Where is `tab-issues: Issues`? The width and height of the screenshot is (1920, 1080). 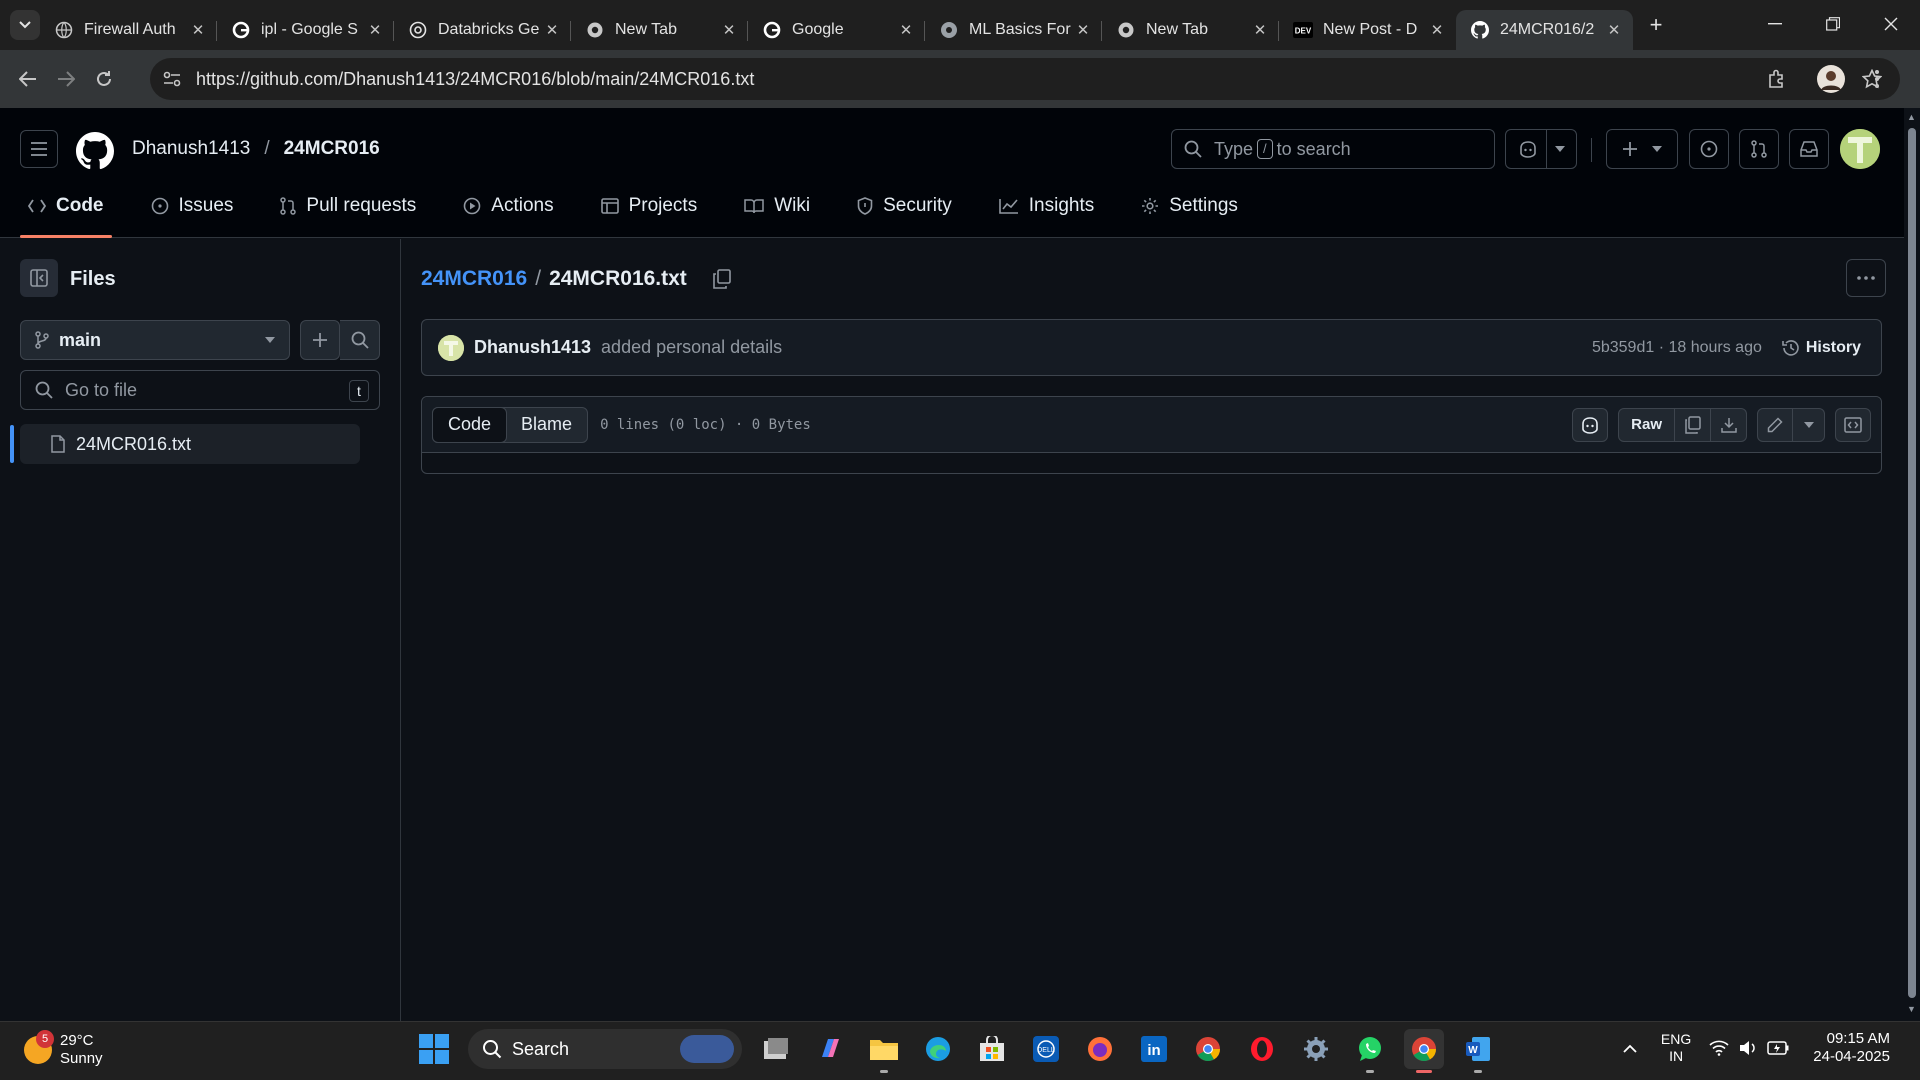 tab-issues: Issues is located at coordinates (192, 205).